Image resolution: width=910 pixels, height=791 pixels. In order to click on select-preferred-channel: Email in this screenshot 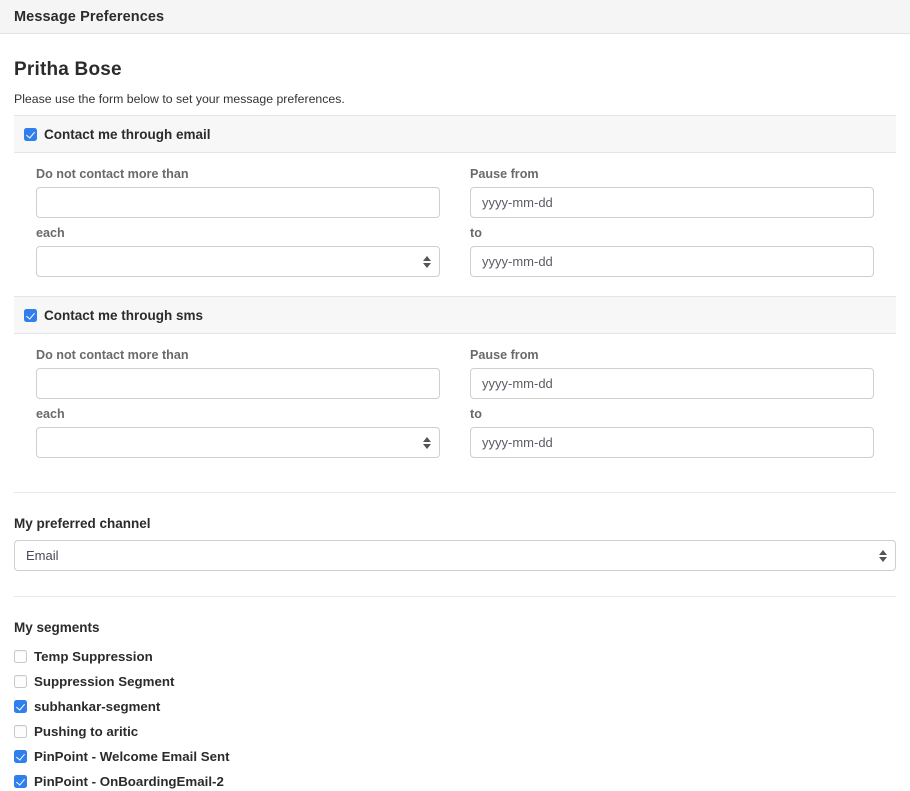, I will do `click(455, 555)`.